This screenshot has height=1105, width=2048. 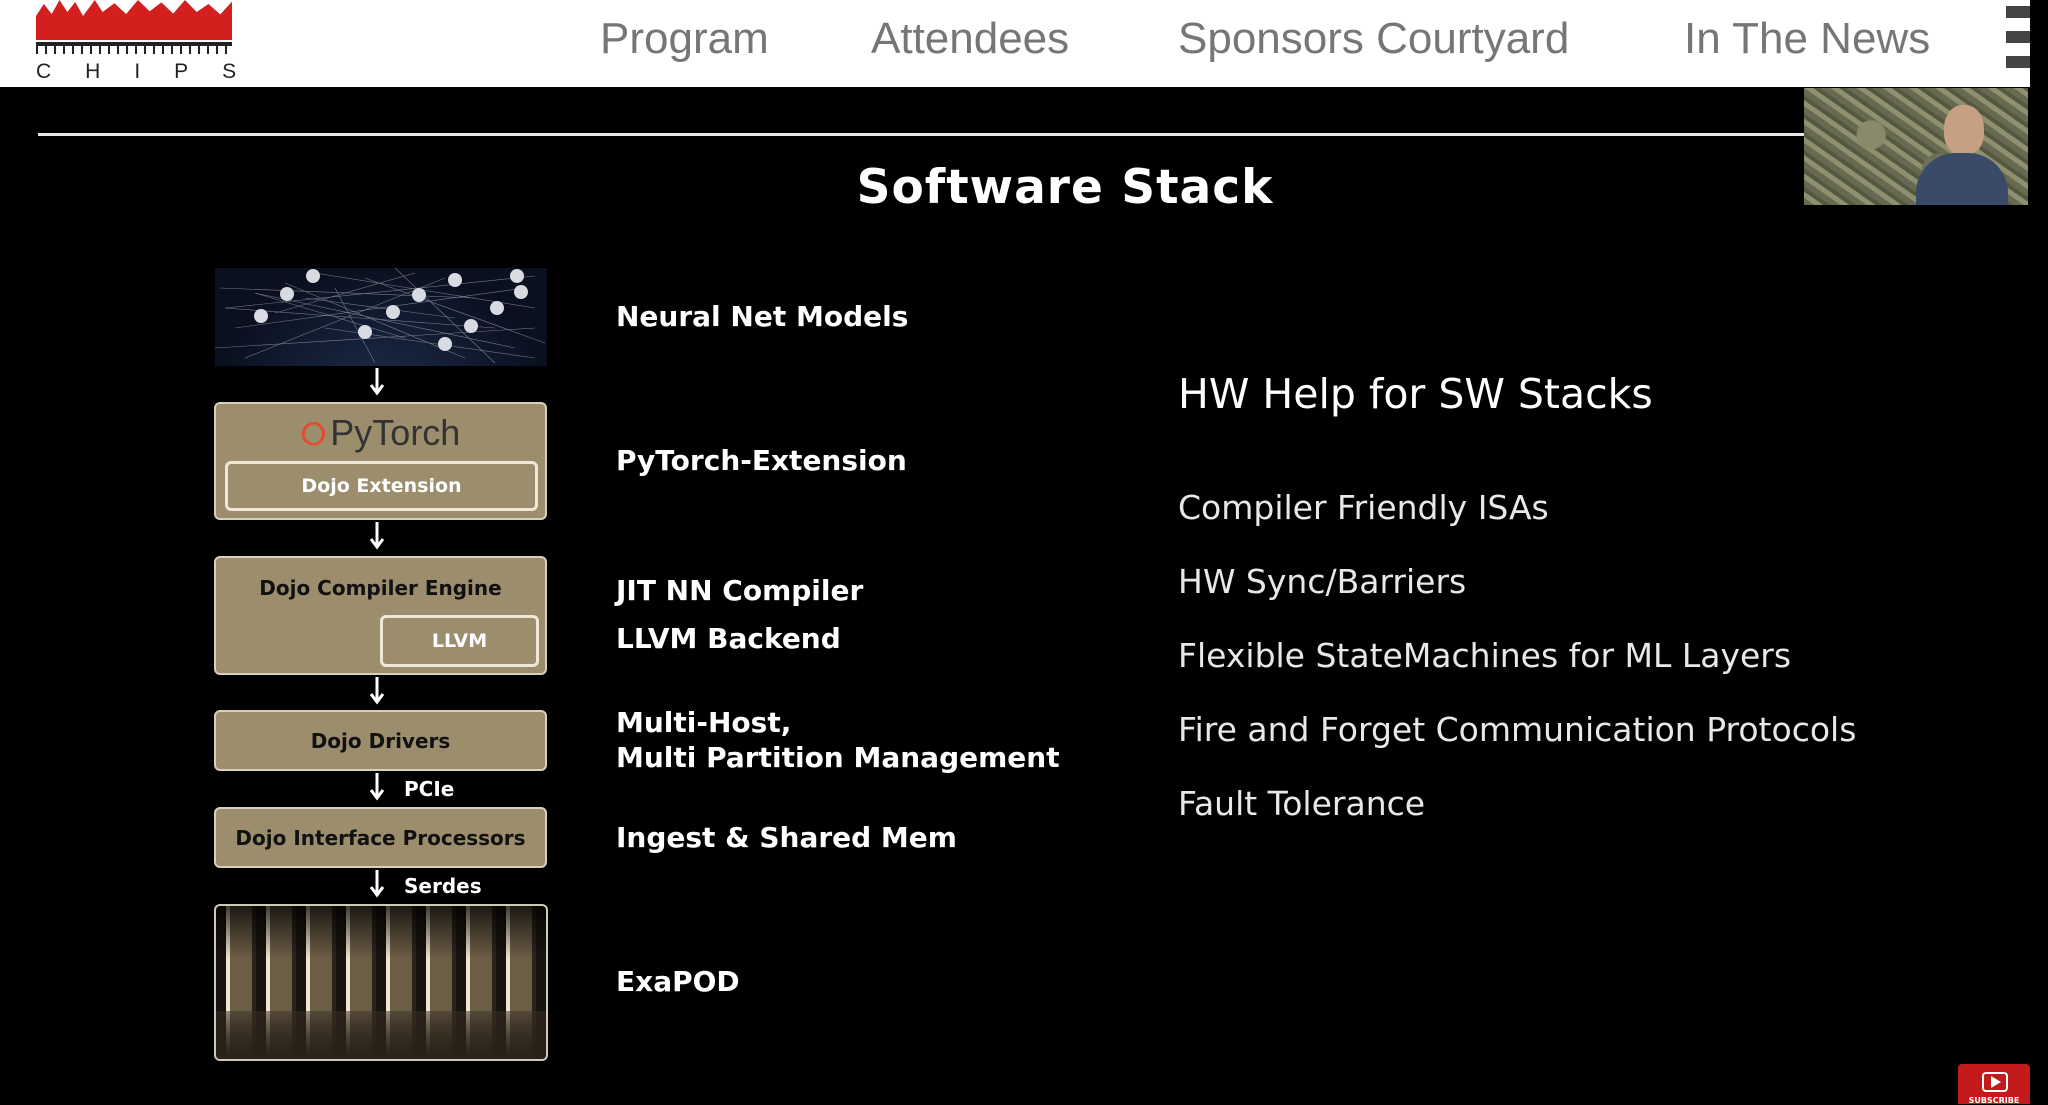 What do you see at coordinates (395, 432) in the screenshot?
I see `pytorch-logo-text: PyTorch` at bounding box center [395, 432].